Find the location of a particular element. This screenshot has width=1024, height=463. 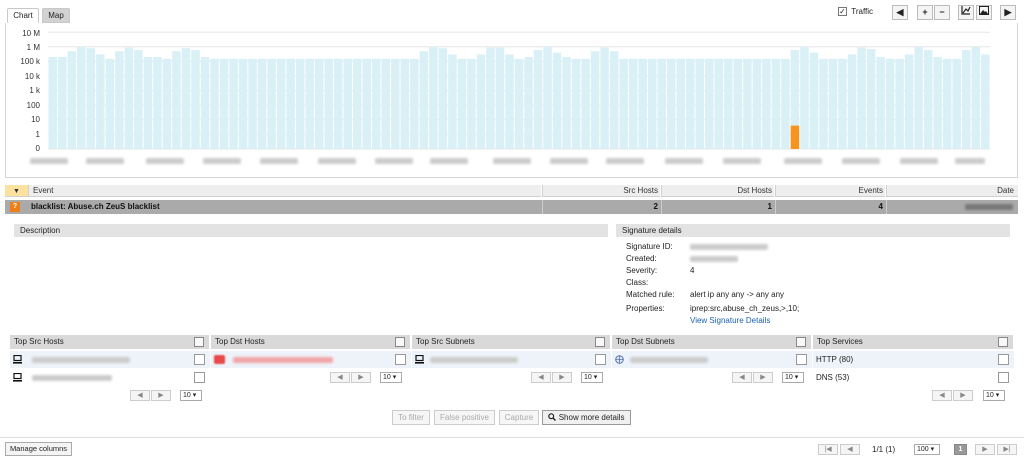

column-header-event: Event is located at coordinates (284, 191).